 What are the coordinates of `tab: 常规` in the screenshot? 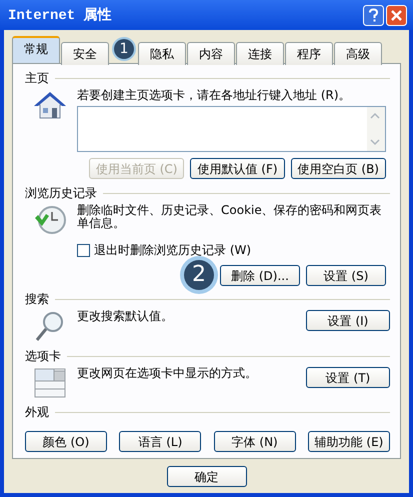 It's located at (36, 49).